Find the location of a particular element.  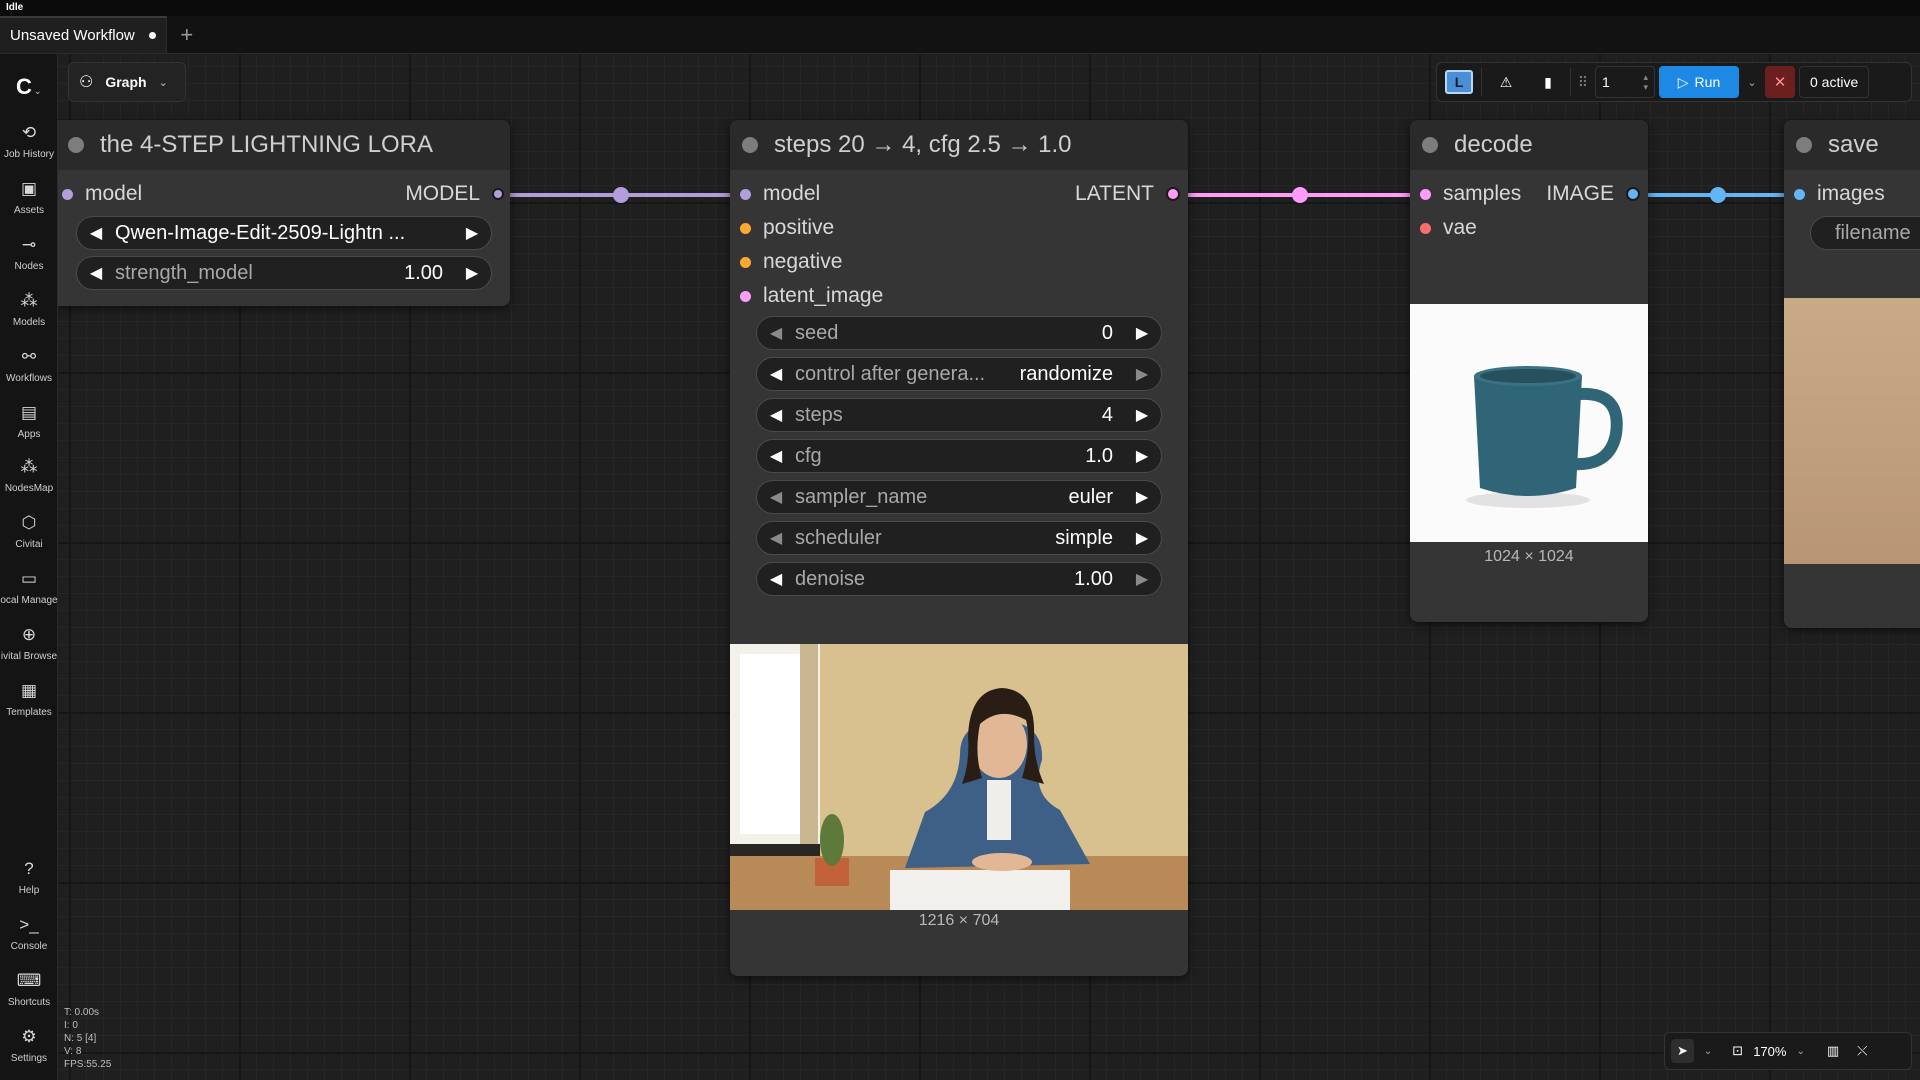

filename-prefix-input: filename is located at coordinates (1865, 233).